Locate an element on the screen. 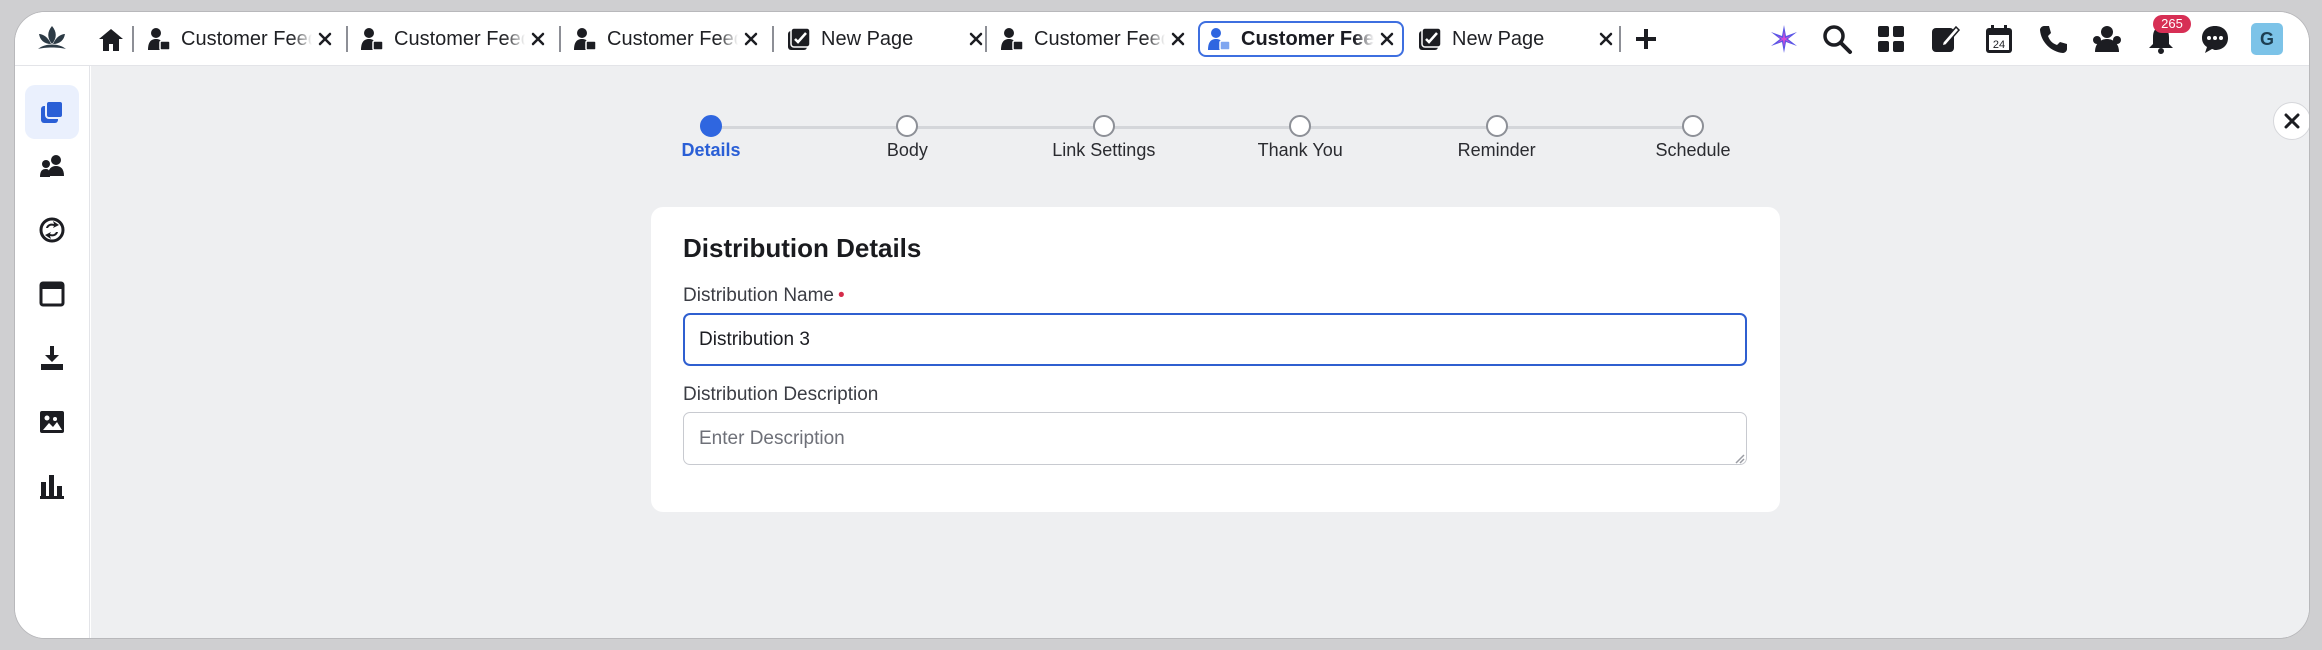 The image size is (2322, 650). resize-handle-icon is located at coordinates (1739, 458).